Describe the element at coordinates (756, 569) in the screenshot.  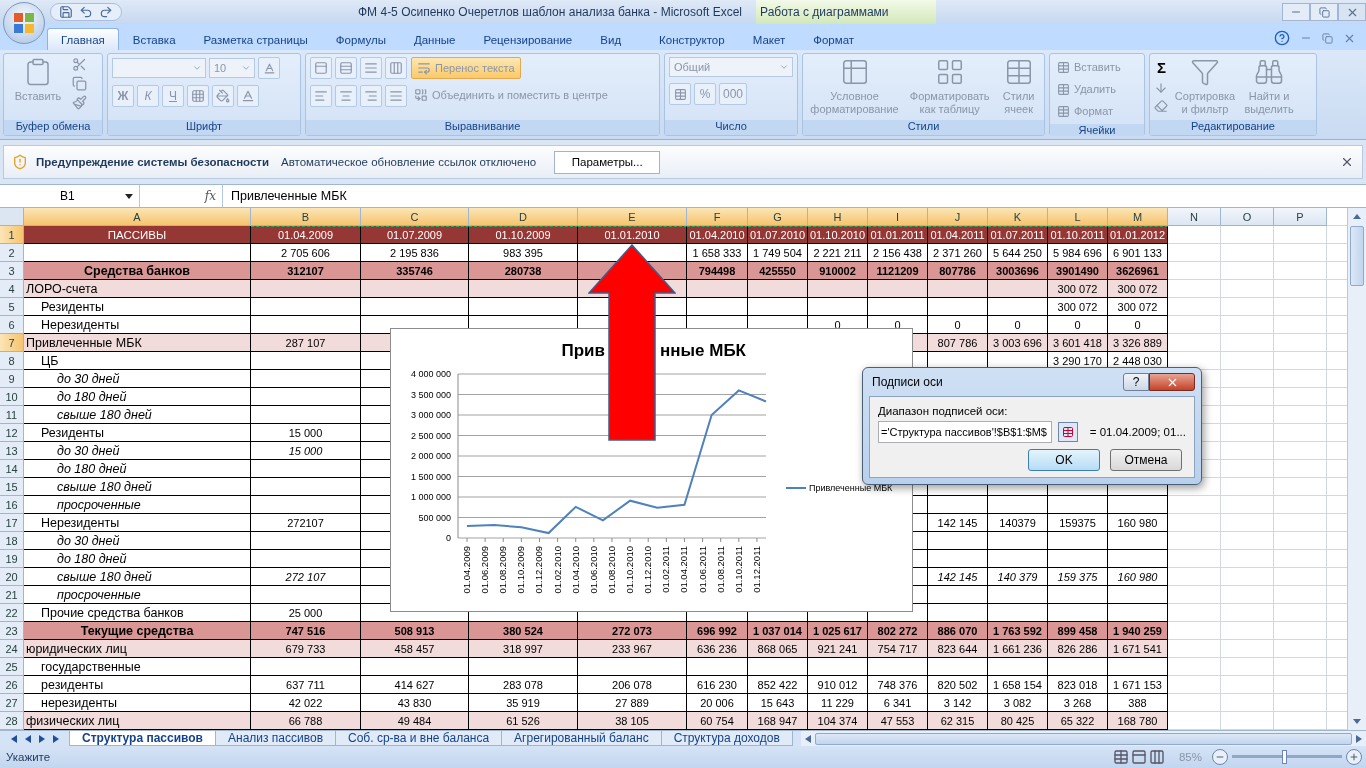
I see `axis-label: 01.12.2011` at that location.